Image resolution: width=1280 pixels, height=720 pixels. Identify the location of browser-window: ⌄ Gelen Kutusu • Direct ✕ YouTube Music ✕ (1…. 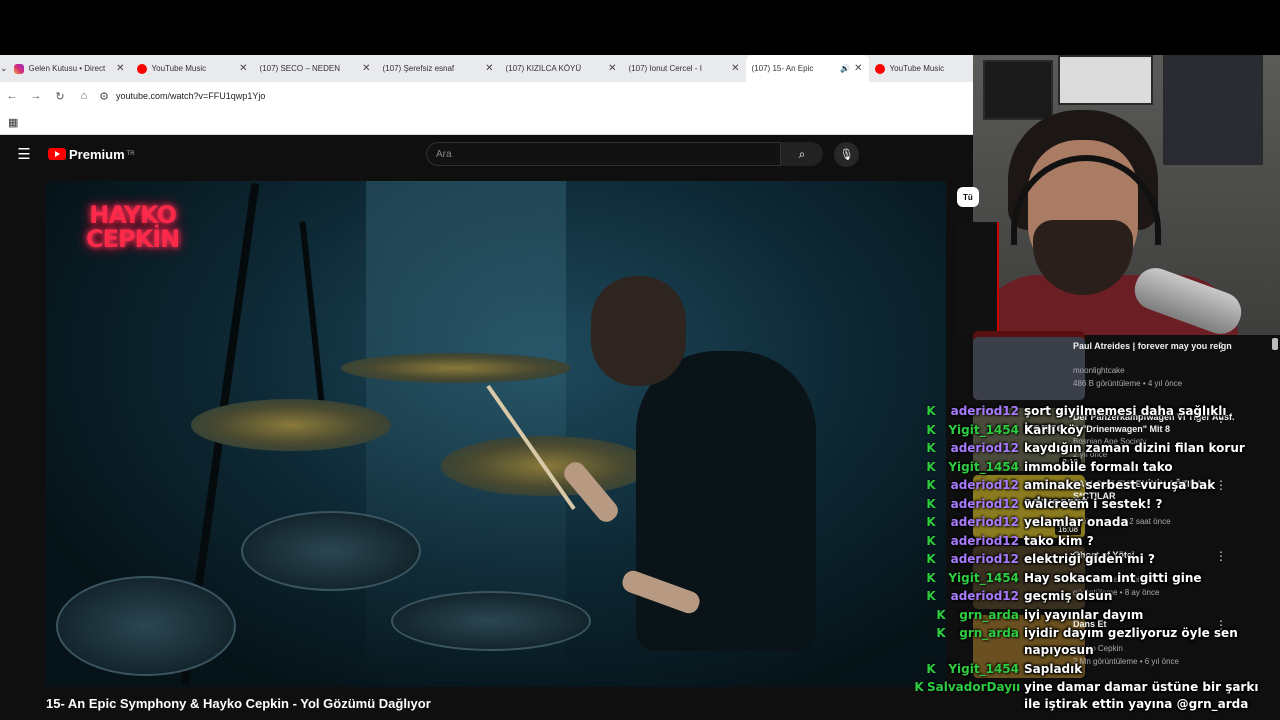
(493, 95).